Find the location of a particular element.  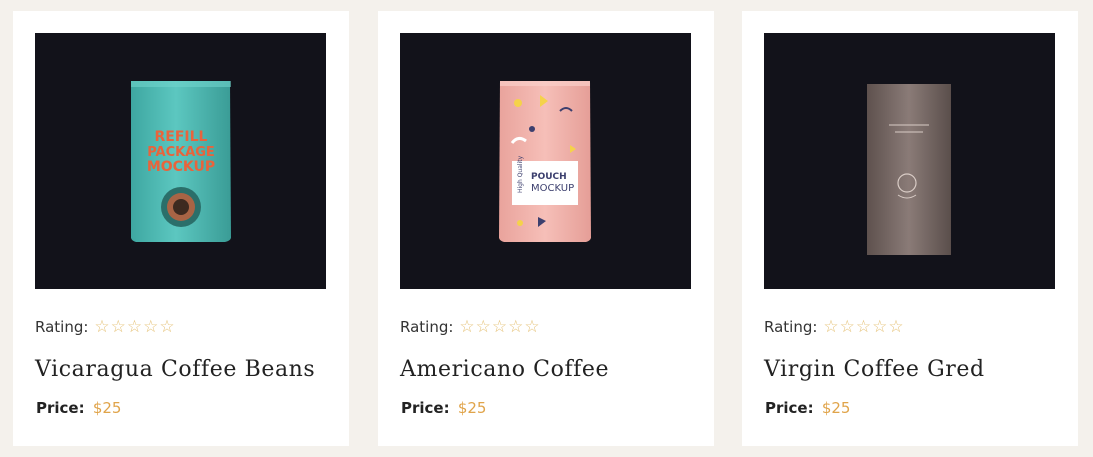

product-title: Americano Coffee is located at coordinates (504, 369).